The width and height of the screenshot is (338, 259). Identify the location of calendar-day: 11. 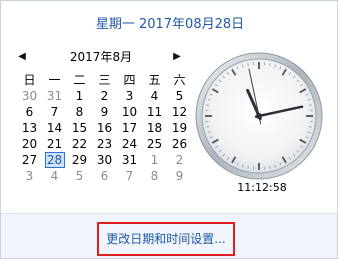
(154, 112).